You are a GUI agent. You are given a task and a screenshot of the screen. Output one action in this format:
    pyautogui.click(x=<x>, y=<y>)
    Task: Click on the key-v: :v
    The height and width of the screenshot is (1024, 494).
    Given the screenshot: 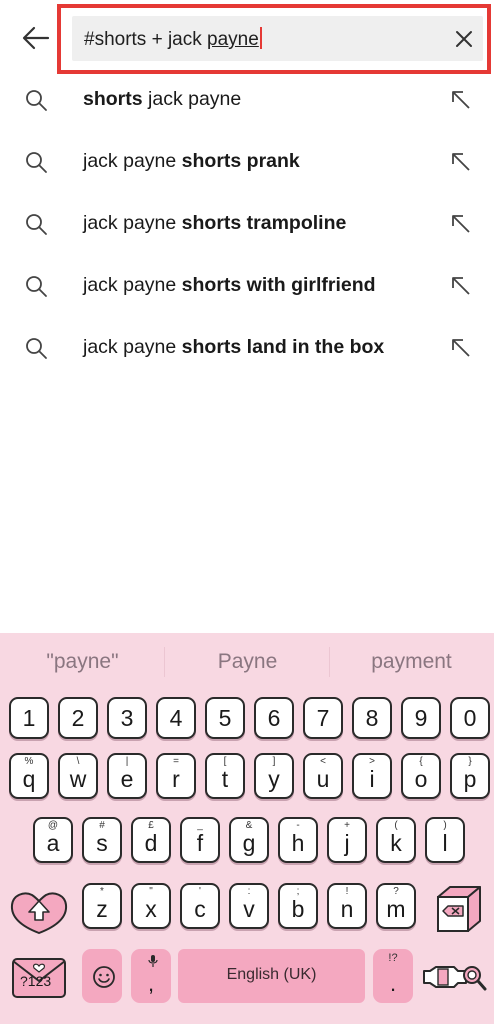 What is the action you would take?
    pyautogui.click(x=249, y=906)
    